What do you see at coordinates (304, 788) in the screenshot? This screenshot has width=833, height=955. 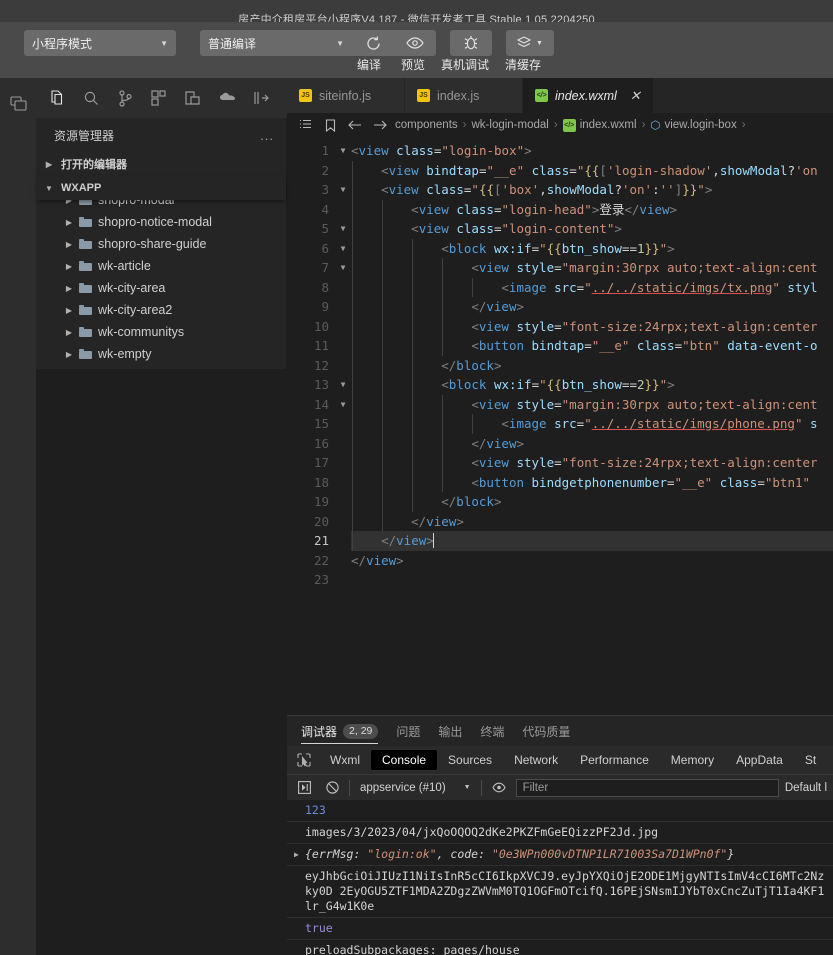 I see `execute-icon` at bounding box center [304, 788].